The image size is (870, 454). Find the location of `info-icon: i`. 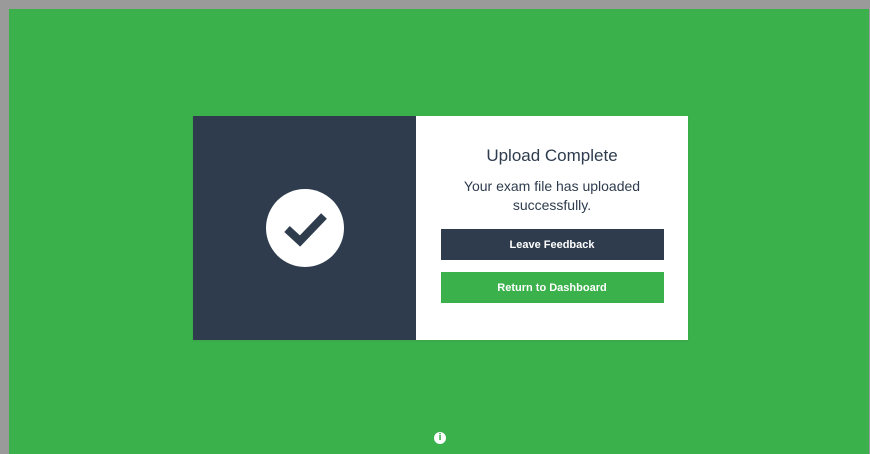

info-icon: i is located at coordinates (440, 438).